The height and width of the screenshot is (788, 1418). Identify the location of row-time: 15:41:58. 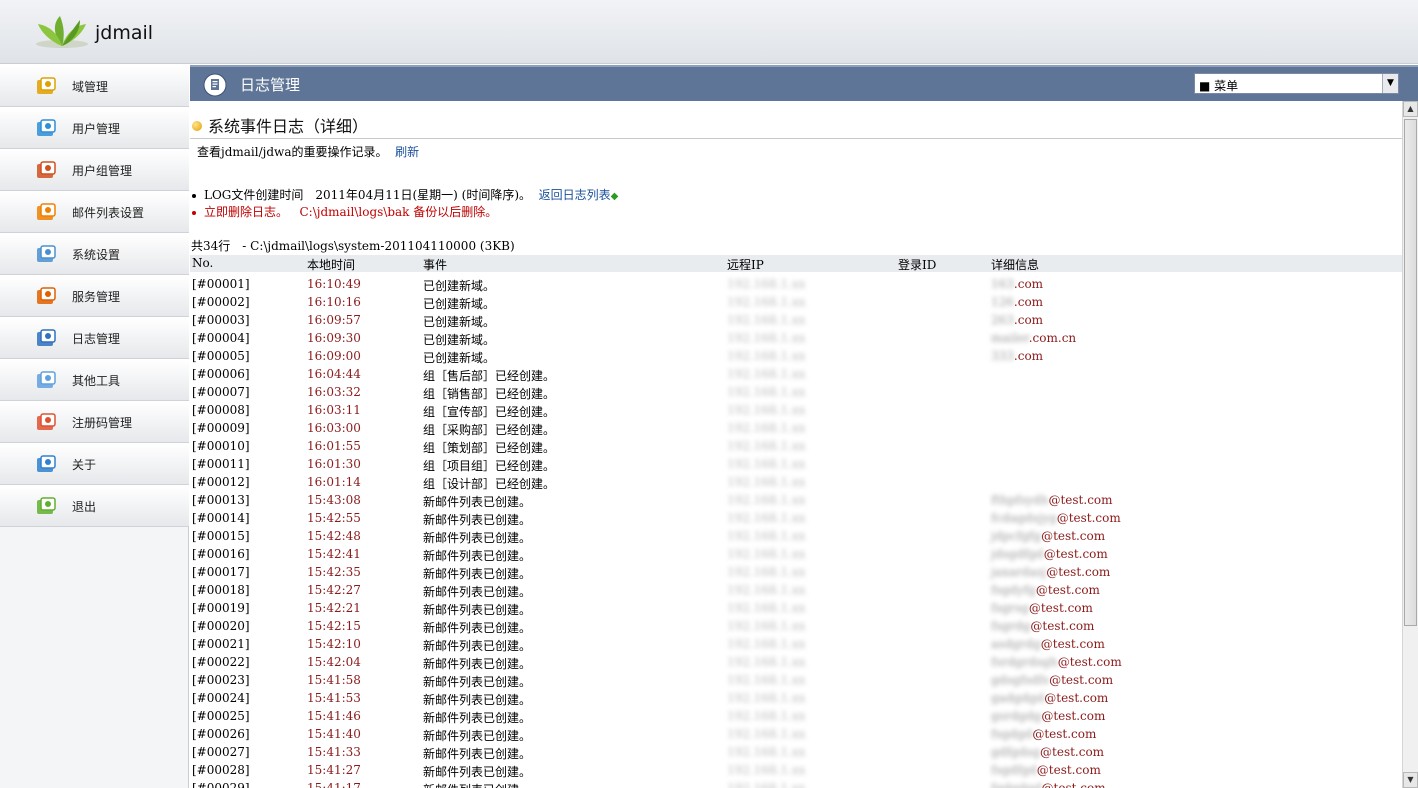
(334, 680).